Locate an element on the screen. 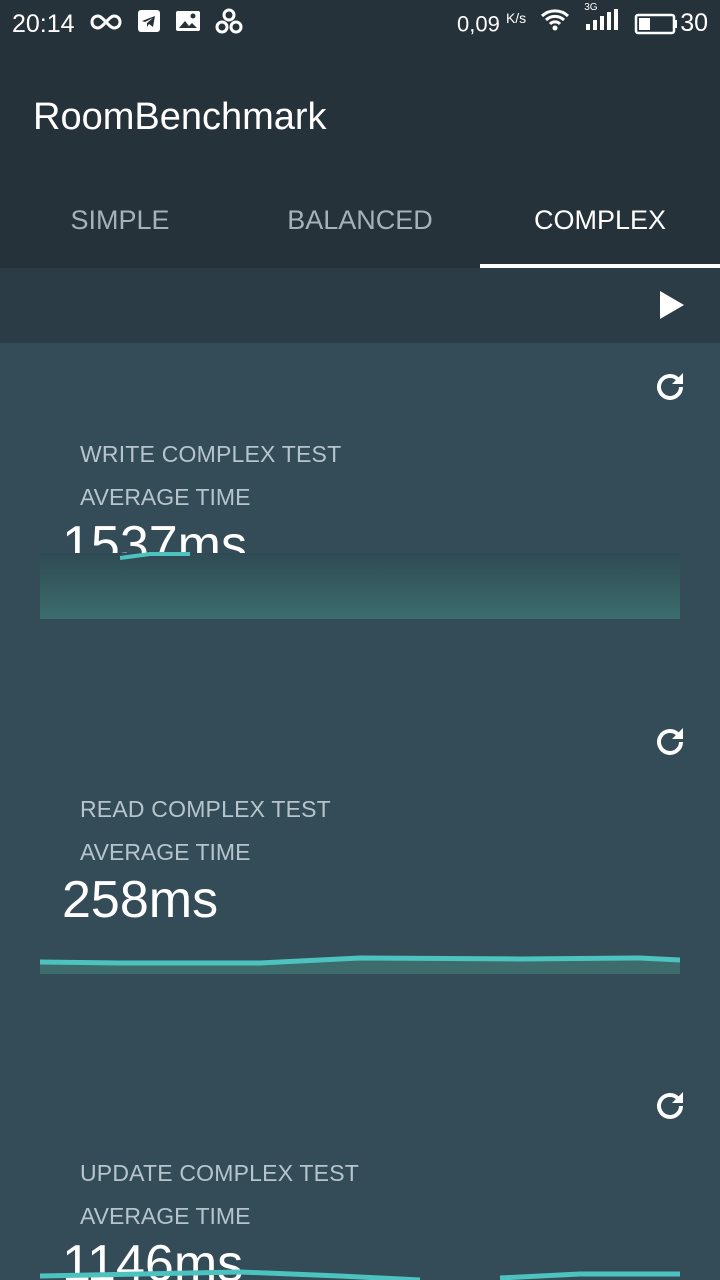 The width and height of the screenshot is (720, 1280). test-name: READ COMPLEX TEST is located at coordinates (205, 809).